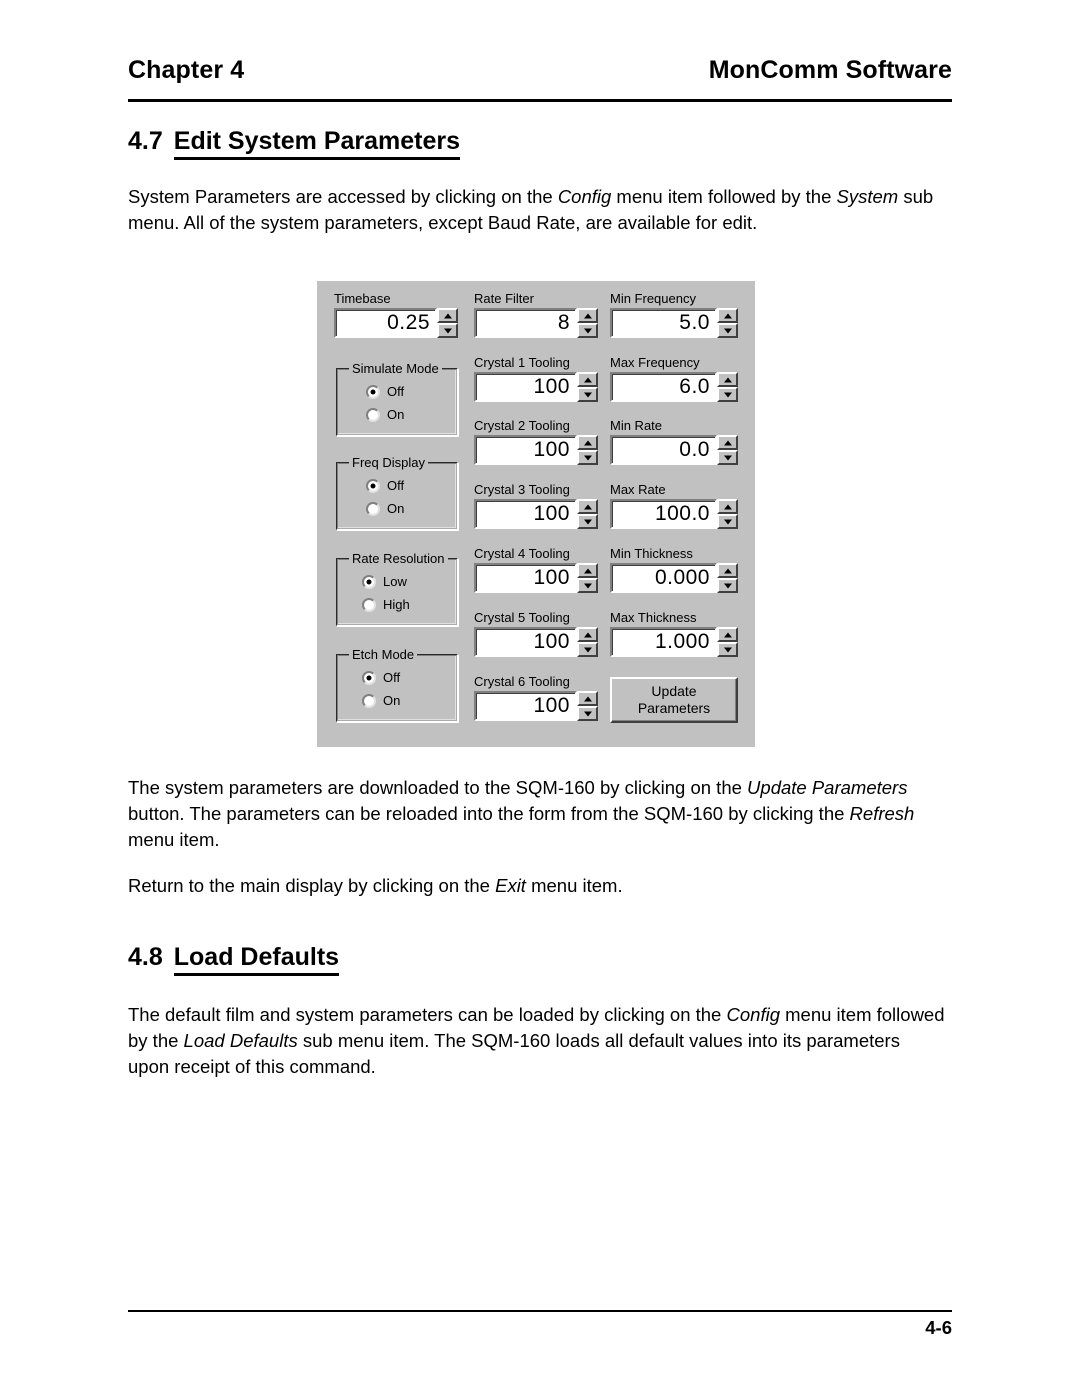 The image size is (1080, 1397). Describe the element at coordinates (383, 654) in the screenshot. I see `etch-mode-title: Etch Mode` at that location.